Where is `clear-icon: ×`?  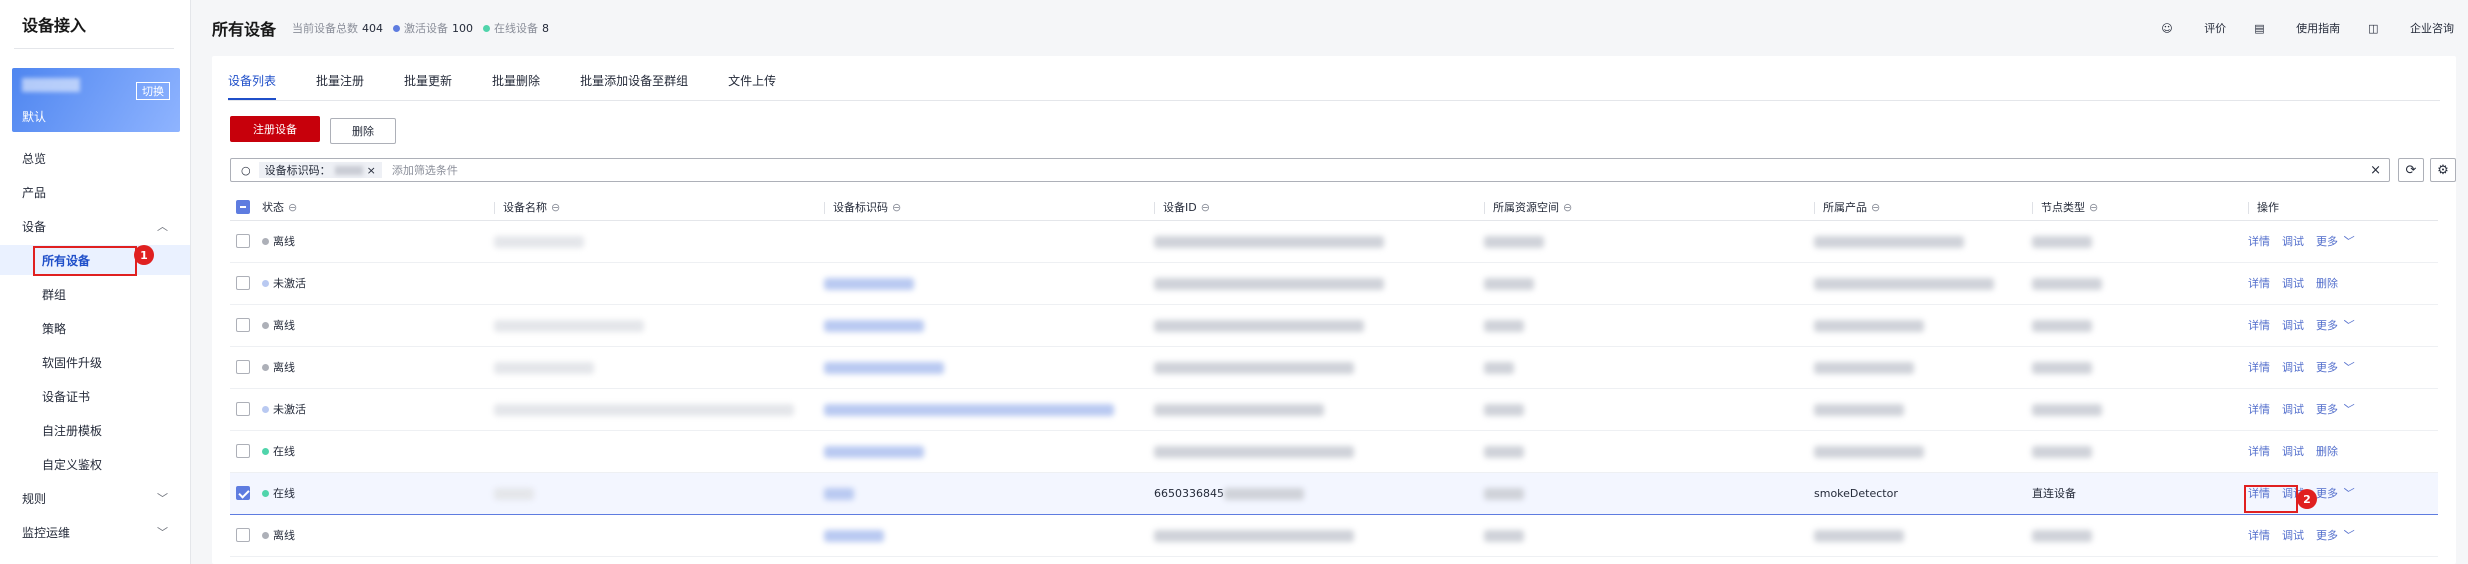
clear-icon: × is located at coordinates (2375, 170).